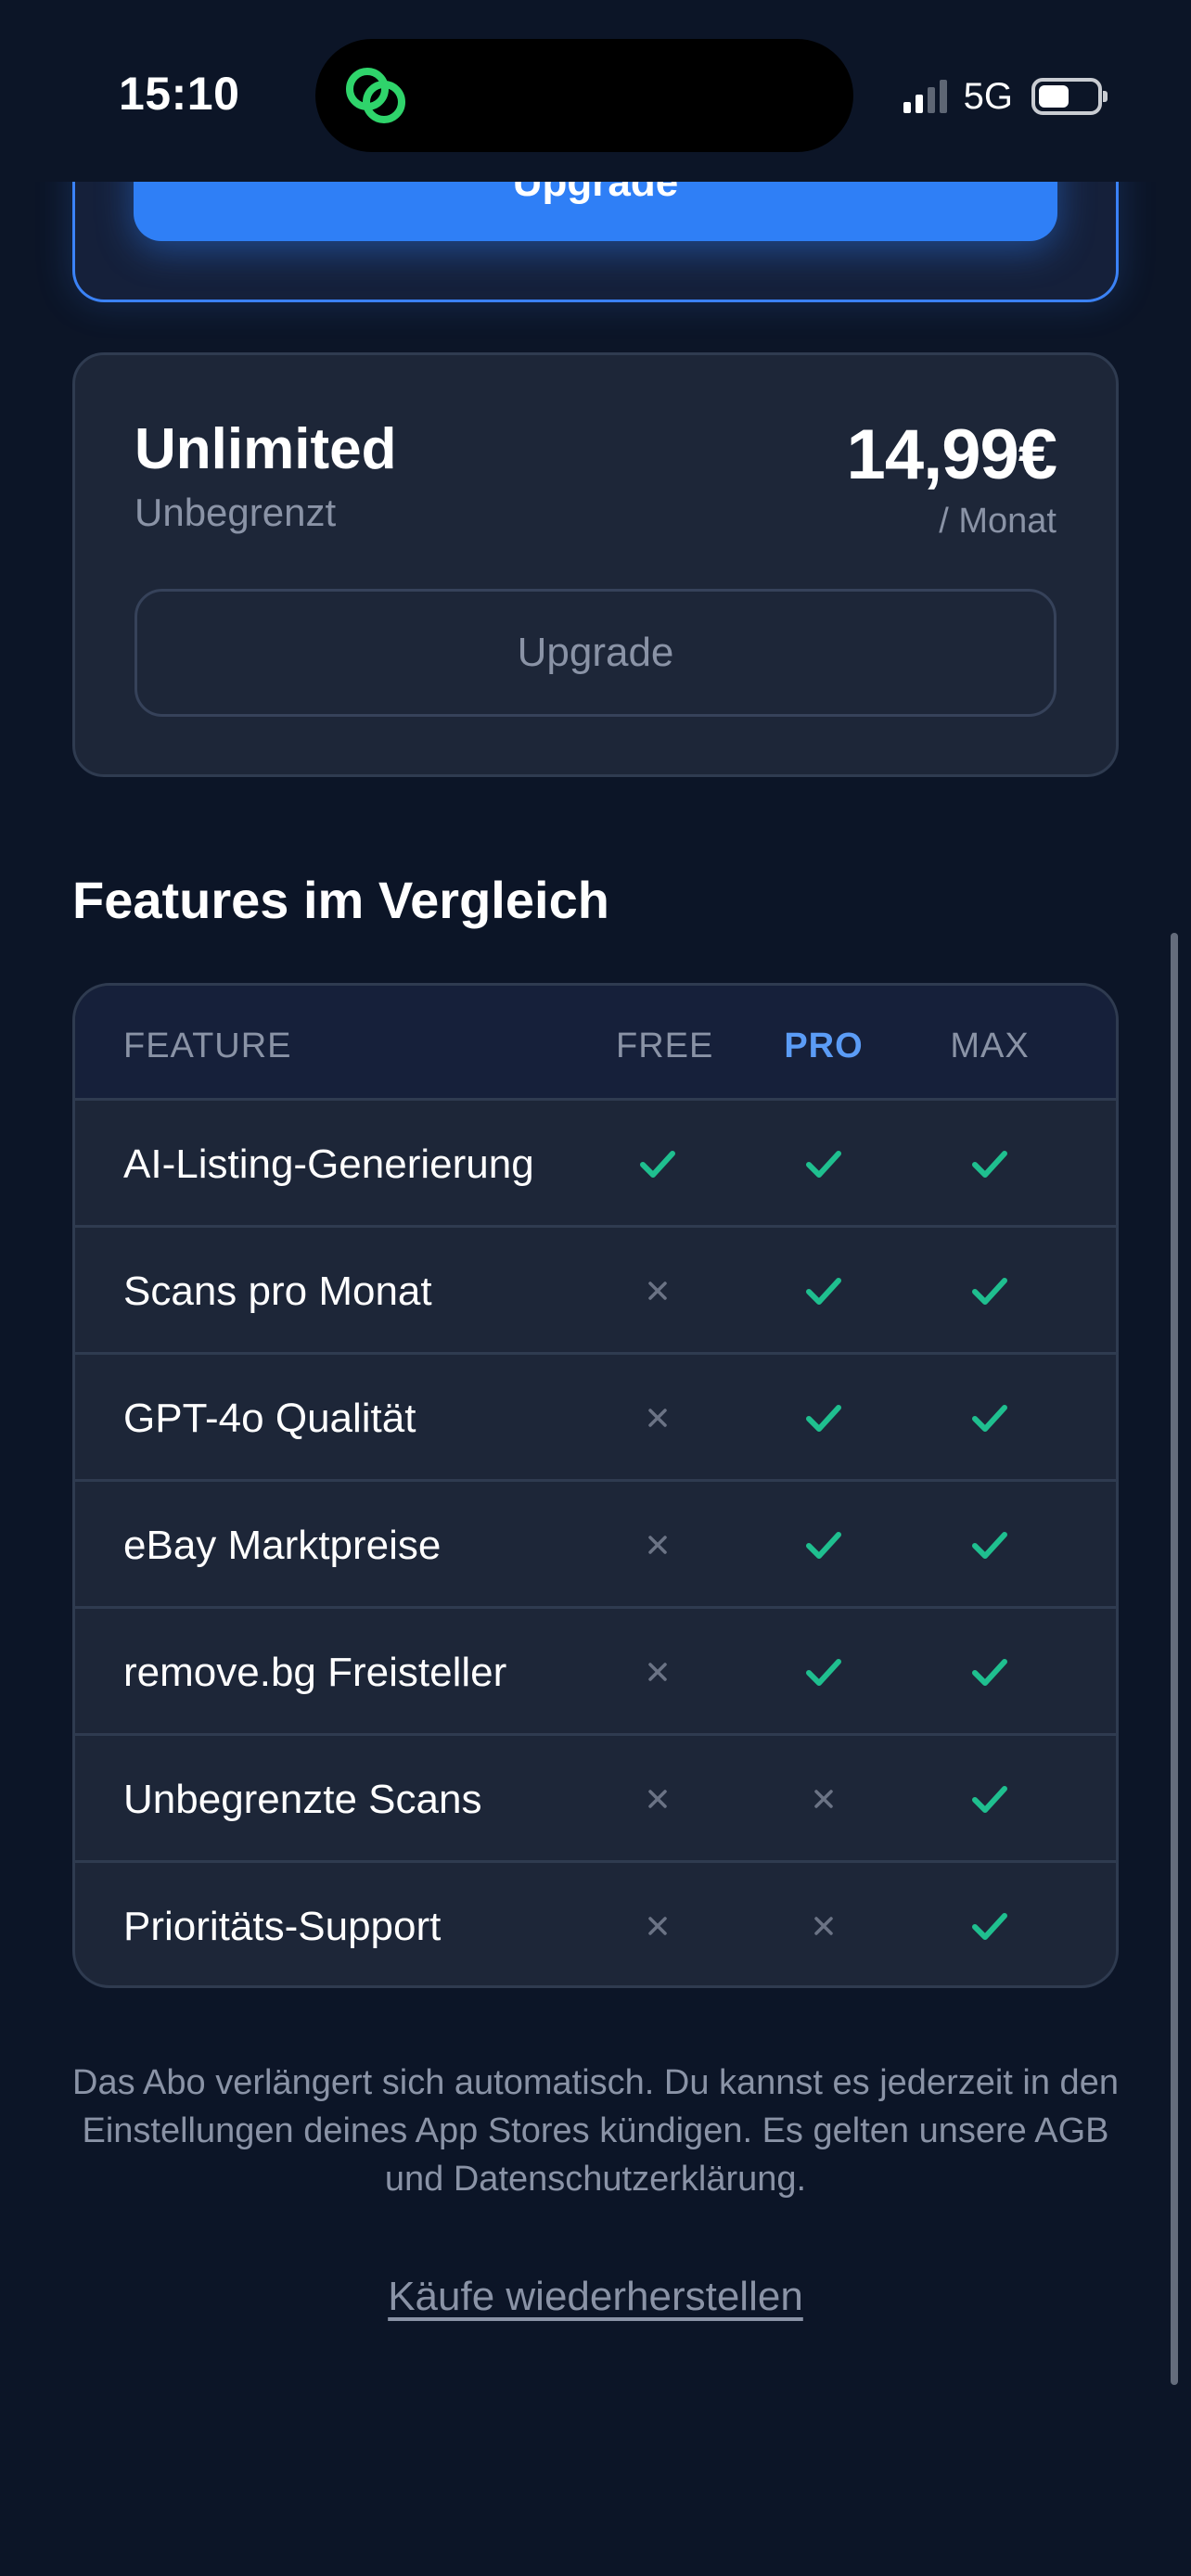 This screenshot has height=2576, width=1191. What do you see at coordinates (1069, 97) in the screenshot?
I see `battery-icon` at bounding box center [1069, 97].